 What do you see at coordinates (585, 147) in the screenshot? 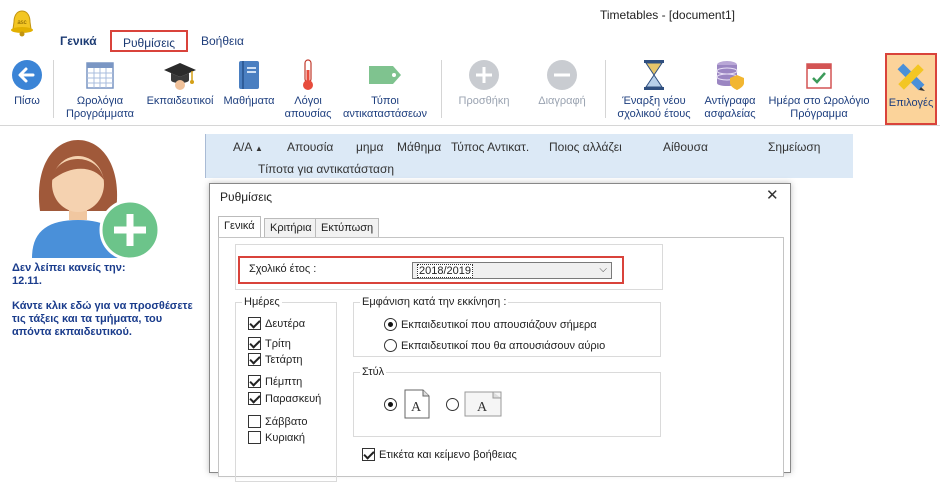
I see `column-header-who-changes: Ποιος αλλάζει` at bounding box center [585, 147].